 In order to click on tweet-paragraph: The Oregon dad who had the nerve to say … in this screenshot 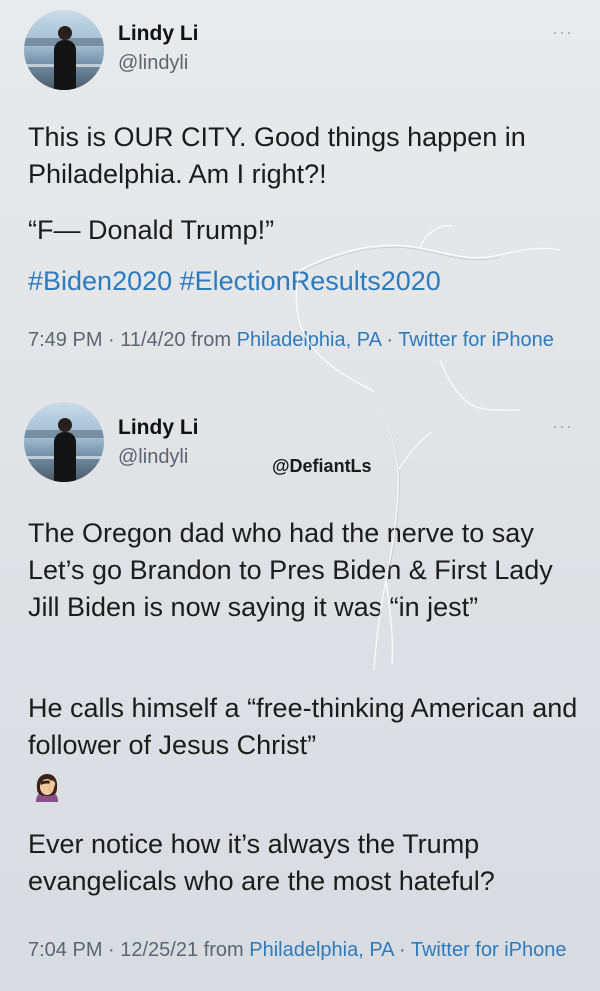, I will do `click(290, 570)`.